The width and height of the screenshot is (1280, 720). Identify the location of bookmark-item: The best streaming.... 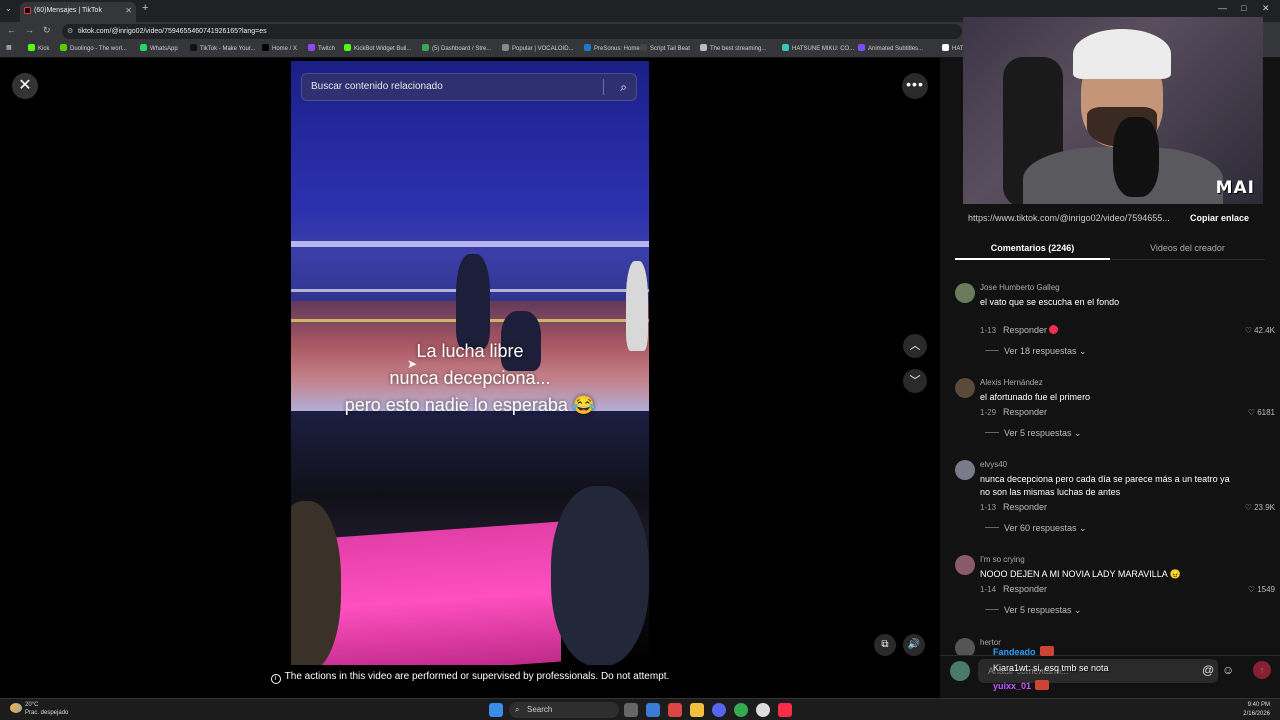
(733, 48).